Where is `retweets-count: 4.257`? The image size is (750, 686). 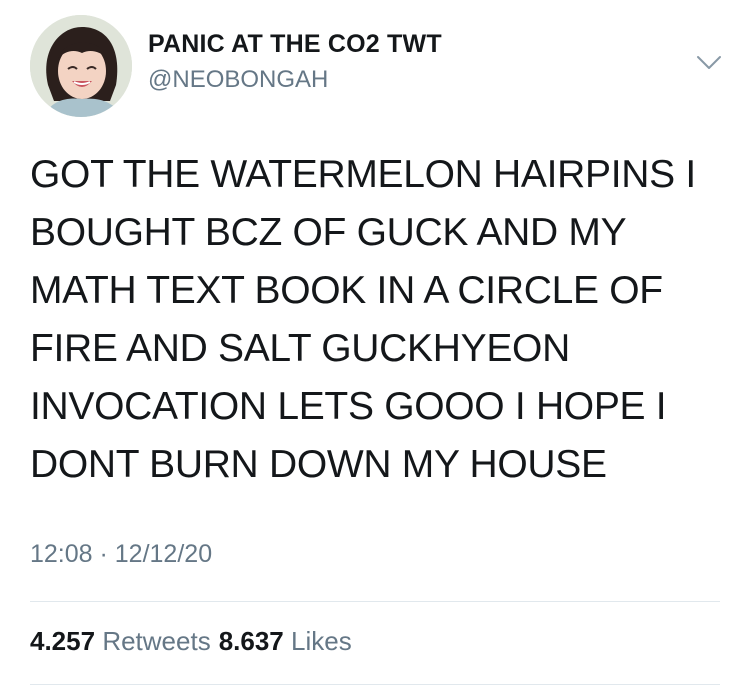
retweets-count: 4.257 is located at coordinates (63, 641).